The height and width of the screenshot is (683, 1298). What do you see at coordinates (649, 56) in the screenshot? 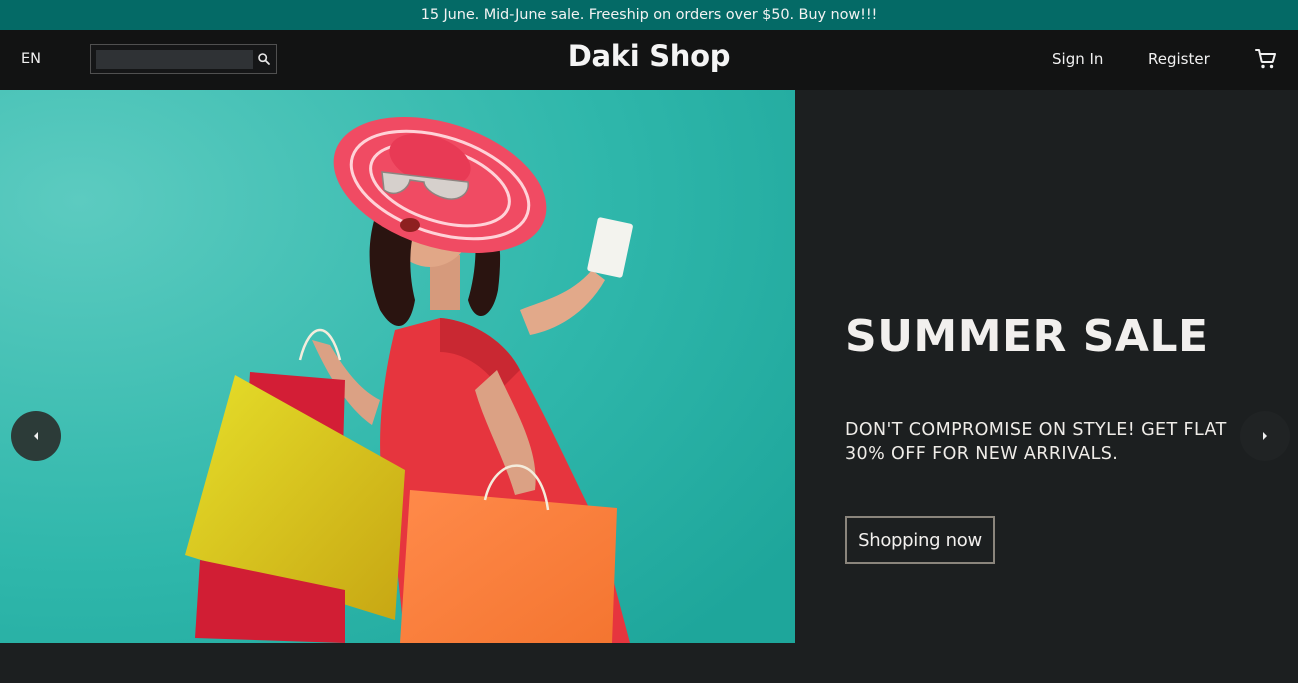
I see `brand-logo: Daki Shop` at bounding box center [649, 56].